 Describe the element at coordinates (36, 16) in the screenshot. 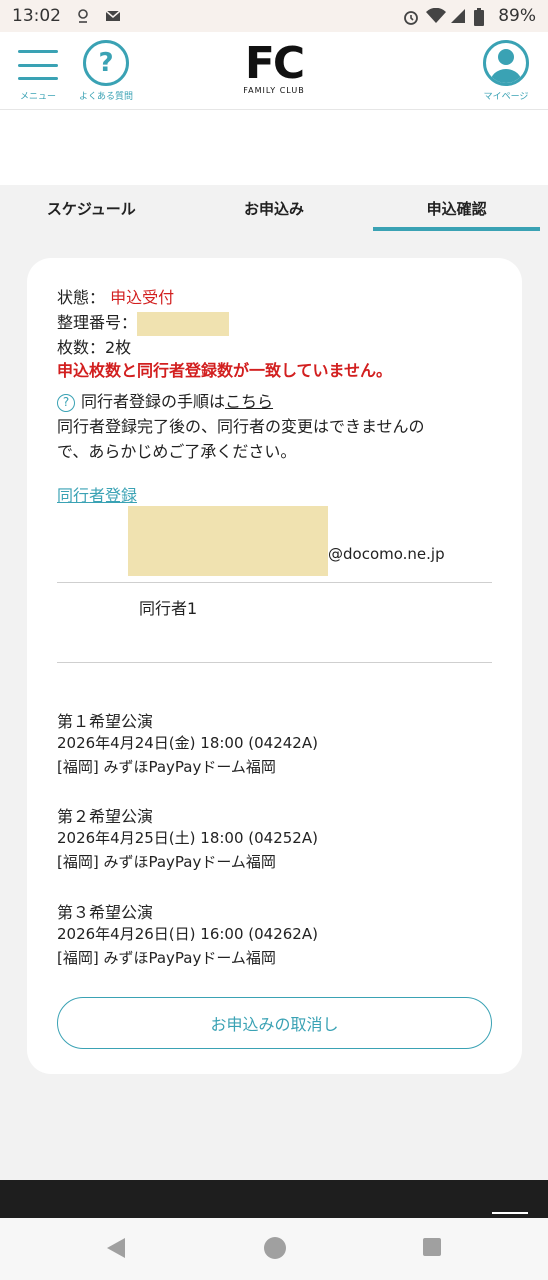

I see `status-time: 13:02` at that location.